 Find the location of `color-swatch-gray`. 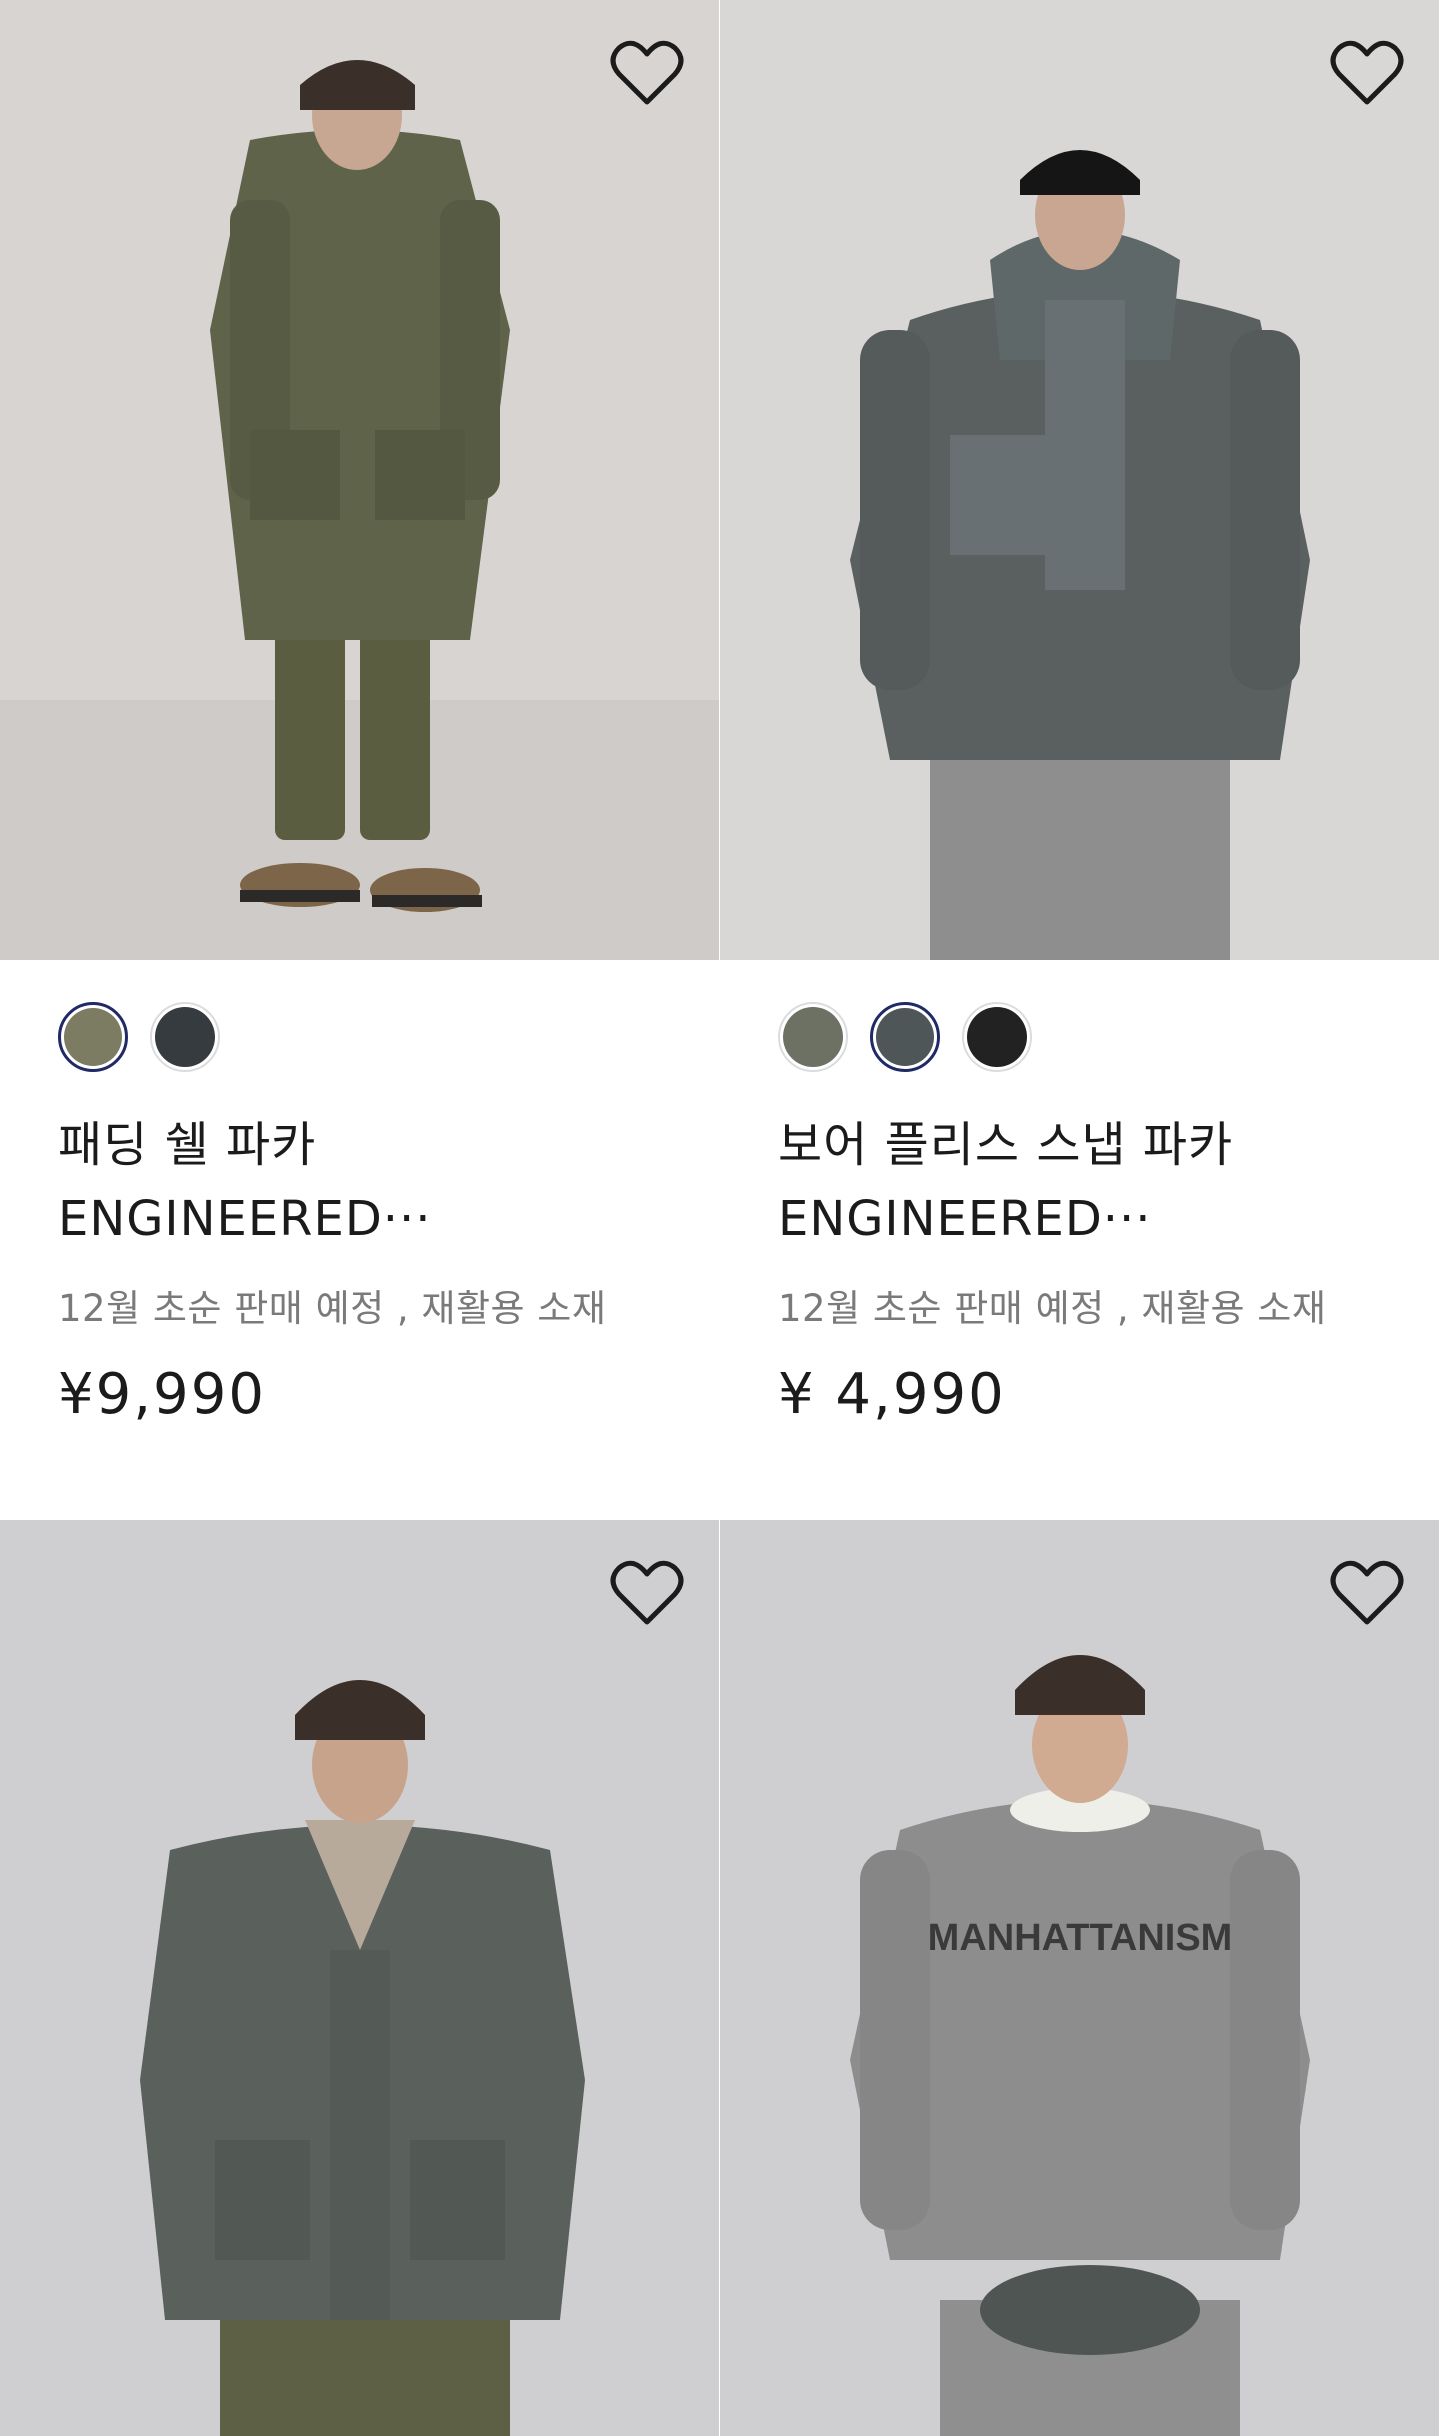

color-swatch-gray is located at coordinates (905, 1037).